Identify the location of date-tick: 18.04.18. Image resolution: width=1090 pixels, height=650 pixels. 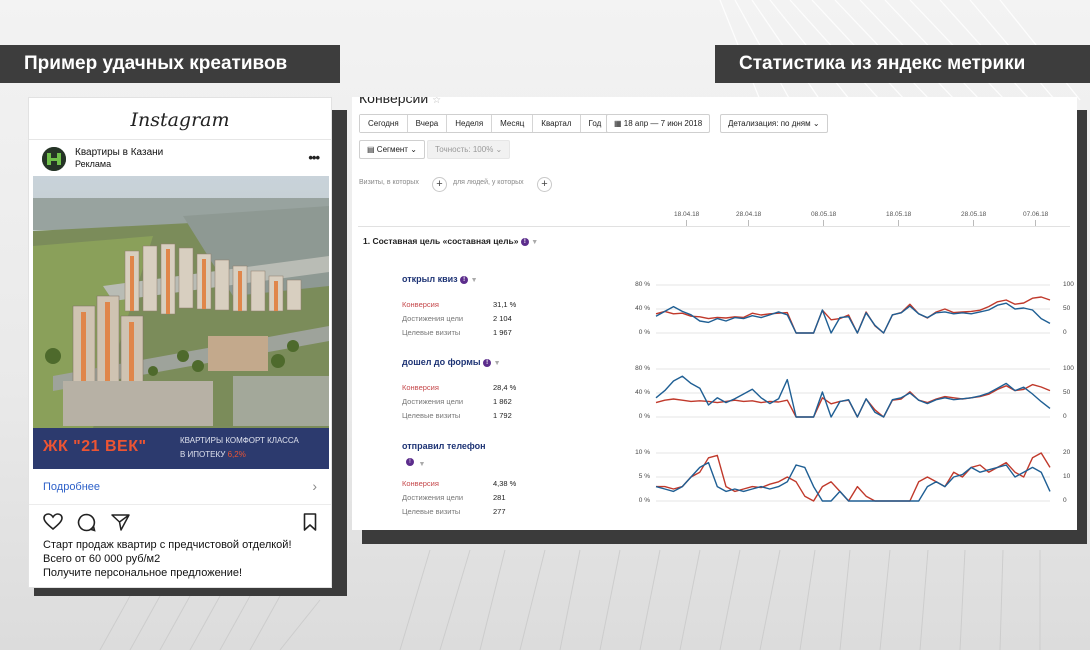
(687, 214).